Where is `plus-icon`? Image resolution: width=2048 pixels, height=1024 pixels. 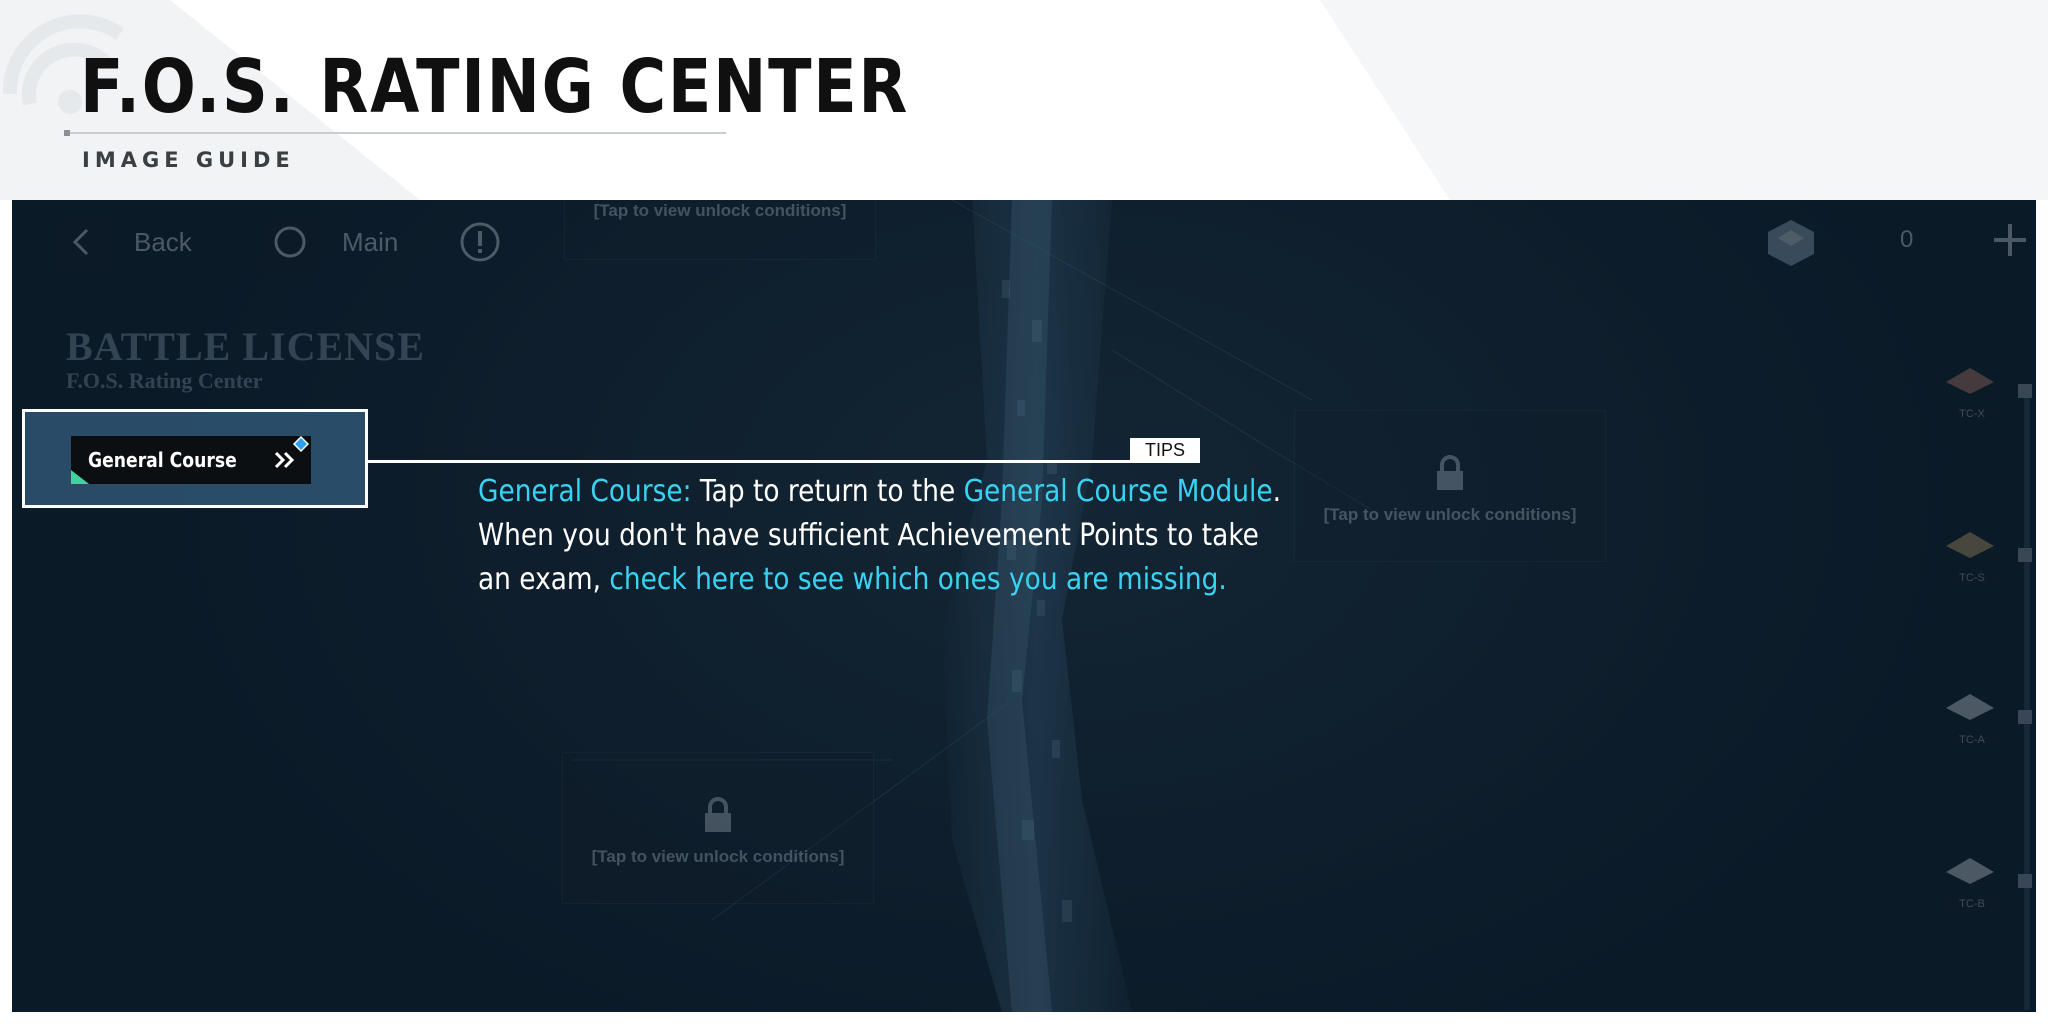 plus-icon is located at coordinates (2010, 240).